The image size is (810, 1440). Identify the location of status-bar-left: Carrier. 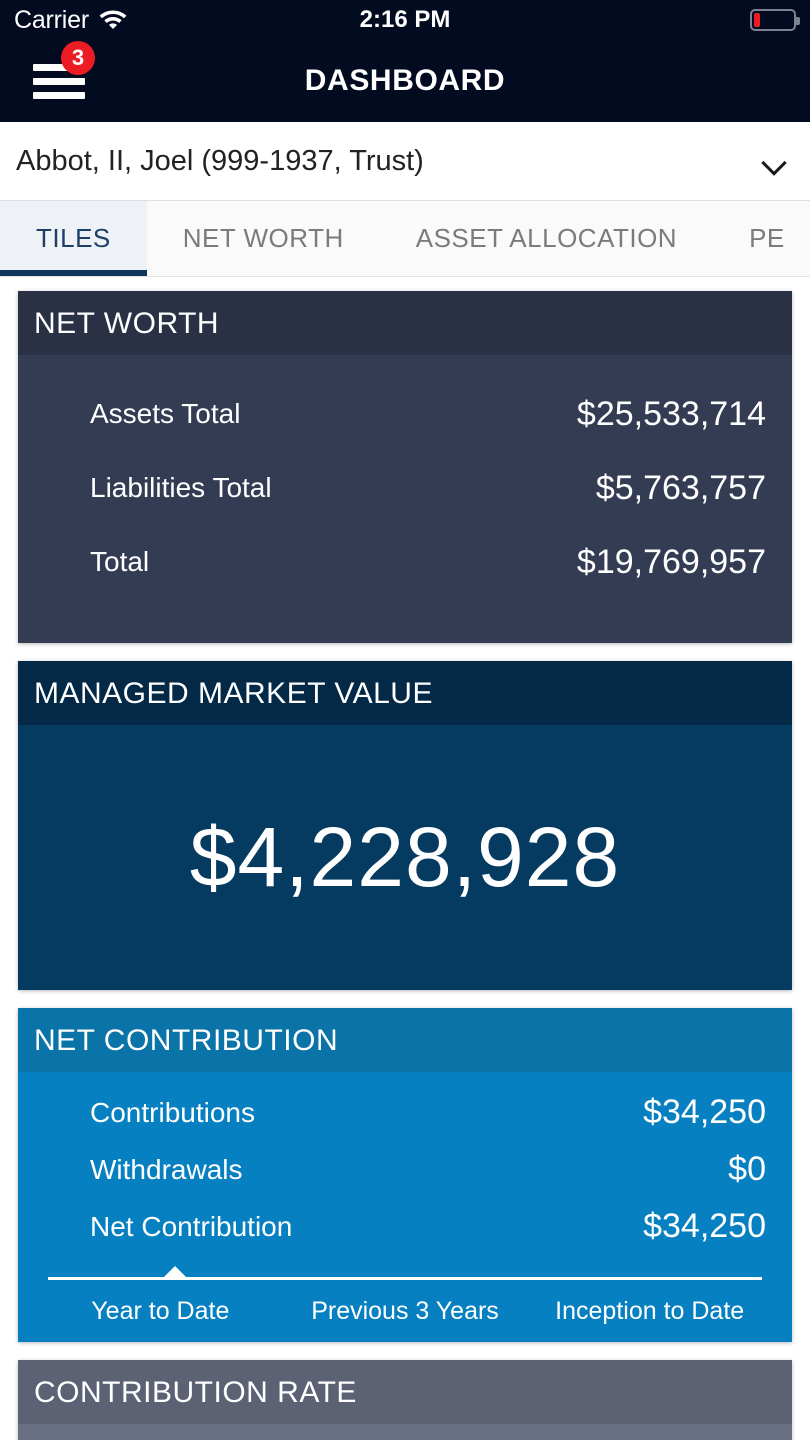
(71, 20).